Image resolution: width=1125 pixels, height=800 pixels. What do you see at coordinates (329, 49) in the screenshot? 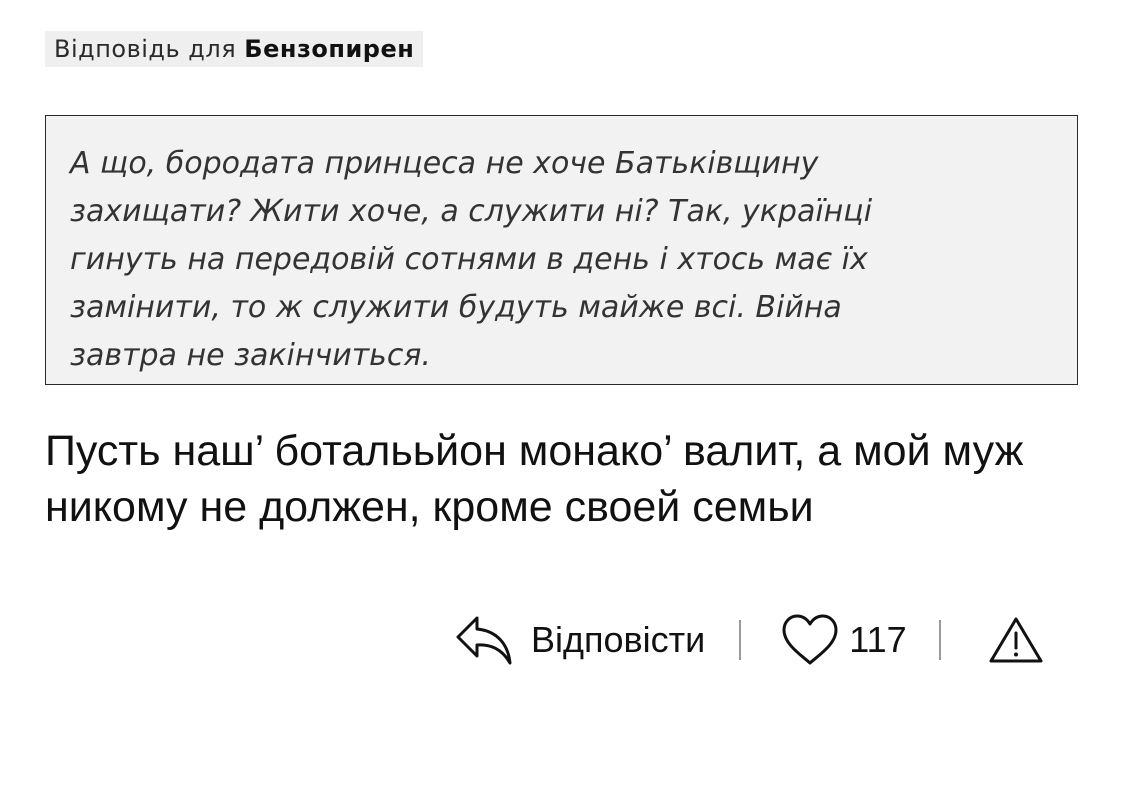
I see `reply-to-username: Бензопирен` at bounding box center [329, 49].